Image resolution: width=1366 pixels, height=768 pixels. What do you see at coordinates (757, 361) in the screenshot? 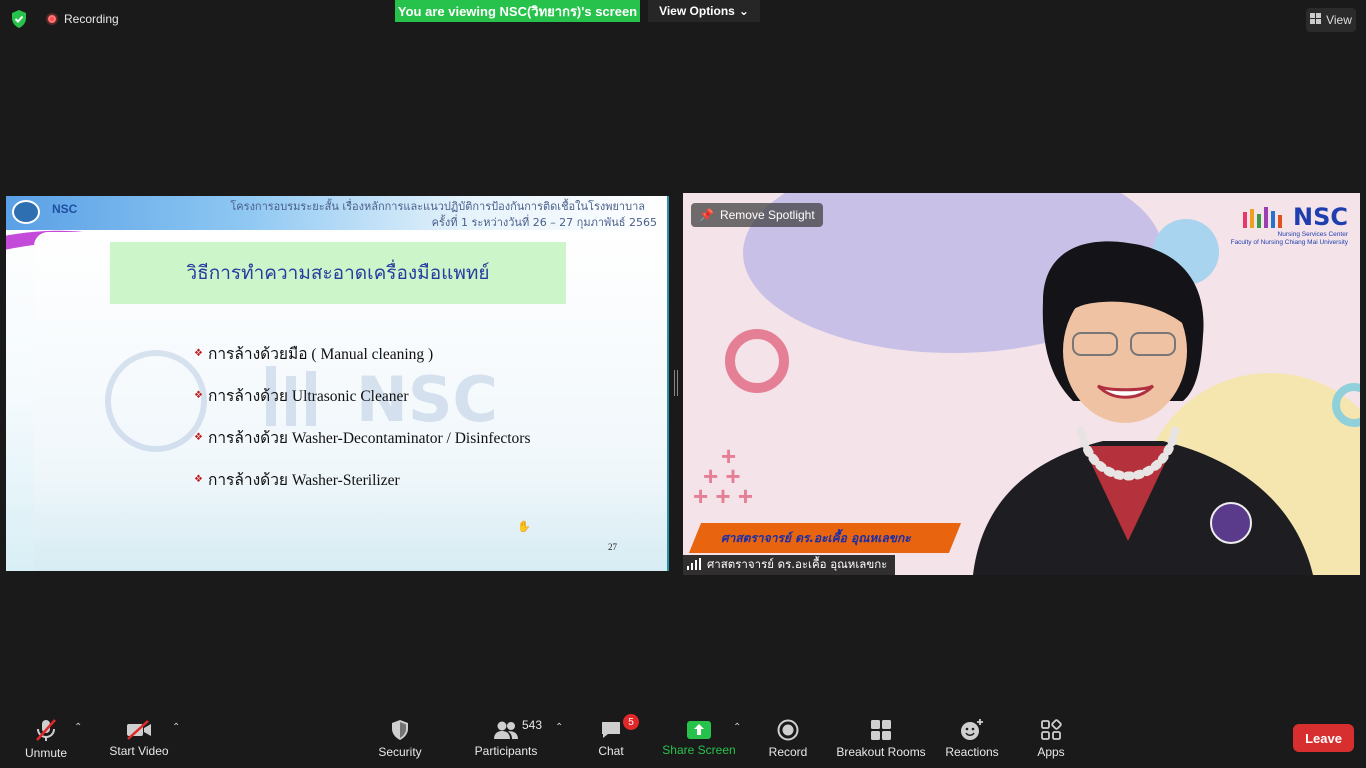
I see `background-ring` at bounding box center [757, 361].